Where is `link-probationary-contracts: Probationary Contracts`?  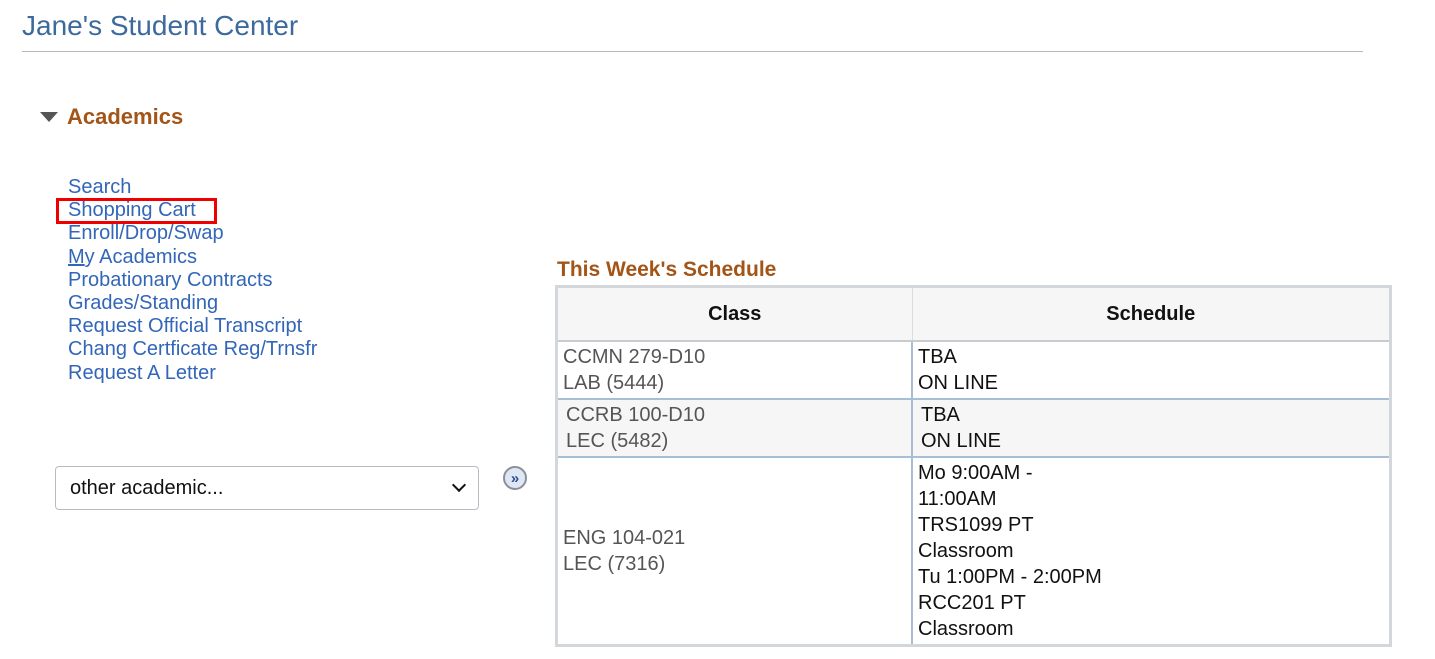
link-probationary-contracts: Probationary Contracts is located at coordinates (192, 280).